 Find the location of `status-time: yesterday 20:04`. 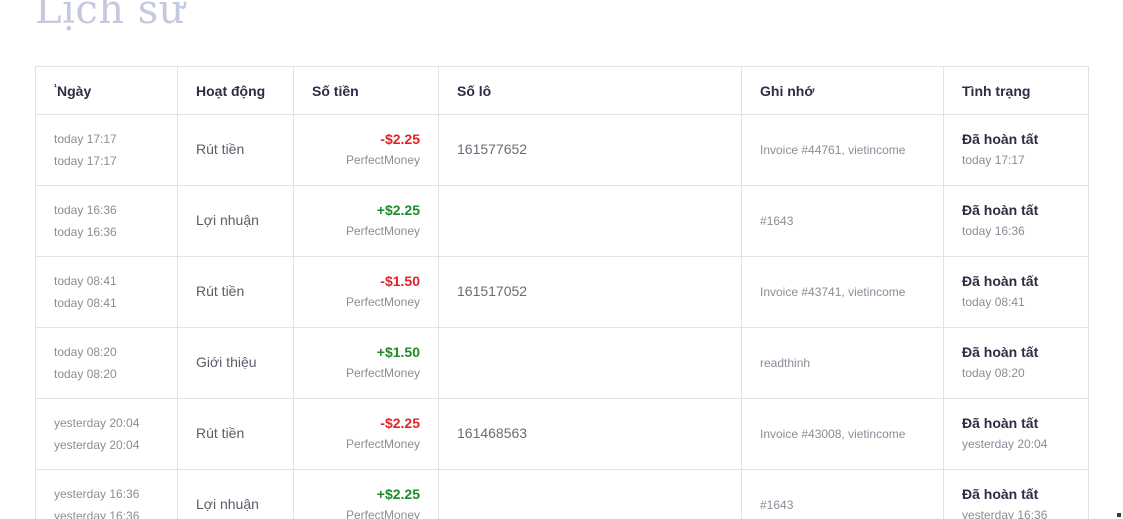

status-time: yesterday 20:04 is located at coordinates (1005, 444).